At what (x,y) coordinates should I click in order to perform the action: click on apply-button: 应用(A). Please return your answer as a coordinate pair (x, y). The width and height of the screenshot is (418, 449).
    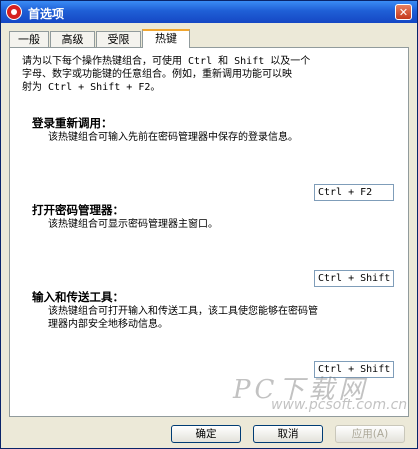
    Looking at the image, I should click on (370, 434).